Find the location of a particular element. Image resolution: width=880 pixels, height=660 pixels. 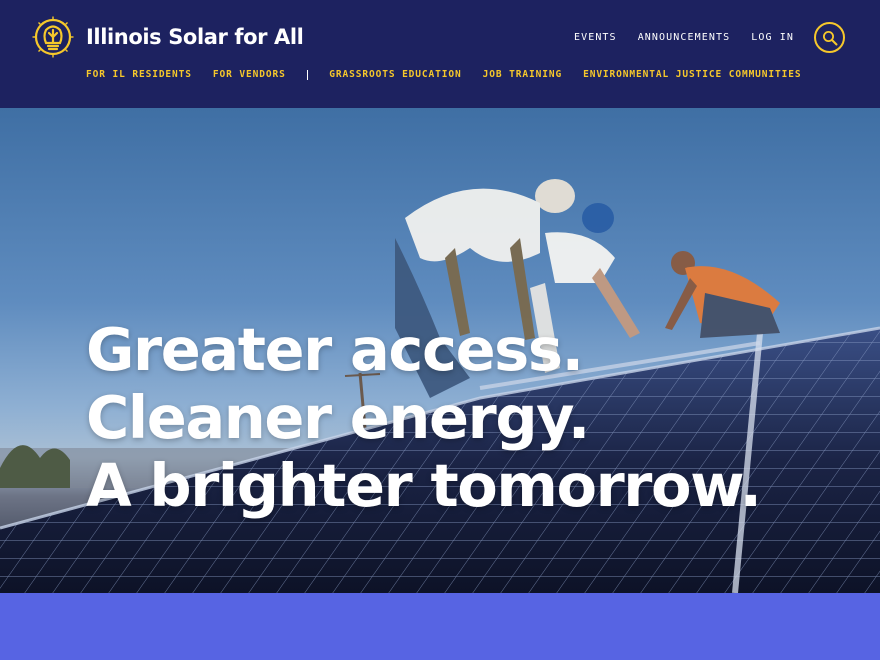

hero-line-1: Greater access. is located at coordinates (335, 349).